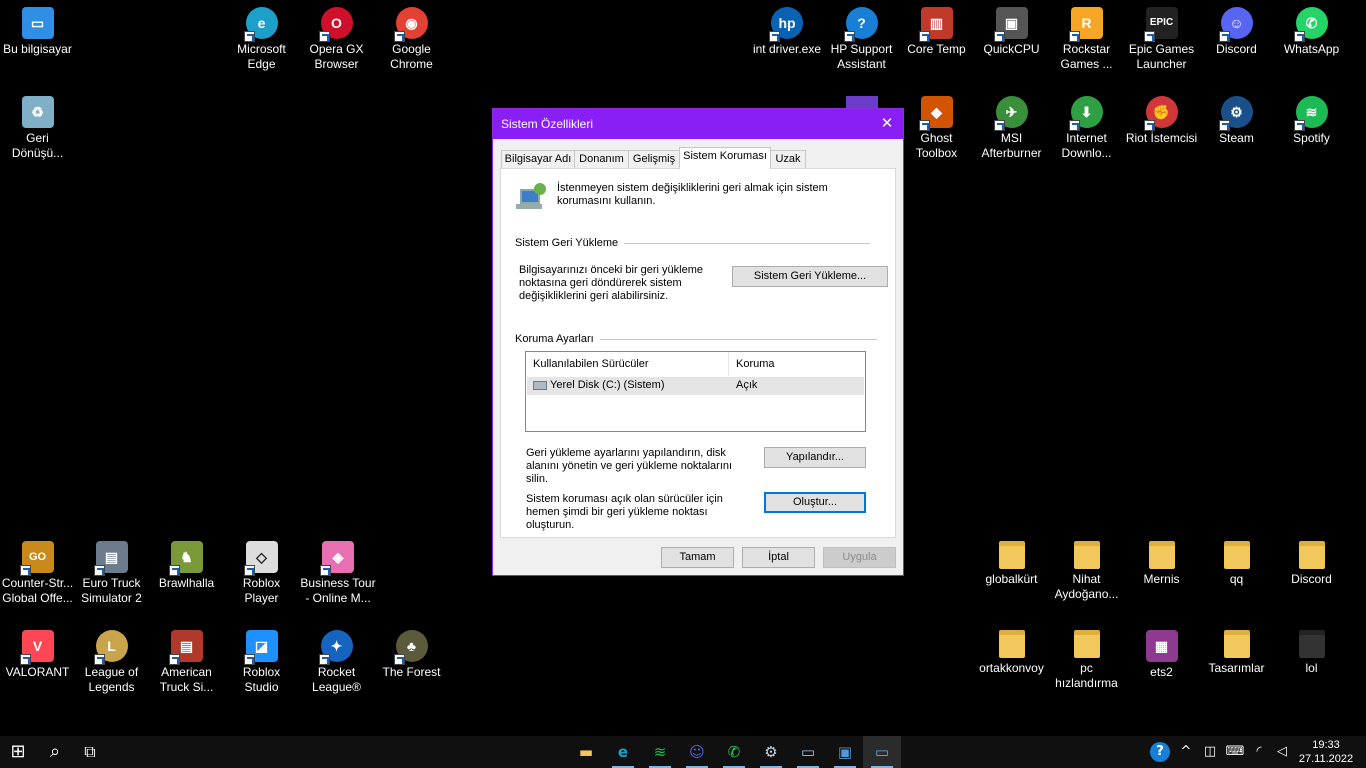 Image resolution: width=1366 pixels, height=768 pixels. I want to click on ok-button: Tamam, so click(697, 557).